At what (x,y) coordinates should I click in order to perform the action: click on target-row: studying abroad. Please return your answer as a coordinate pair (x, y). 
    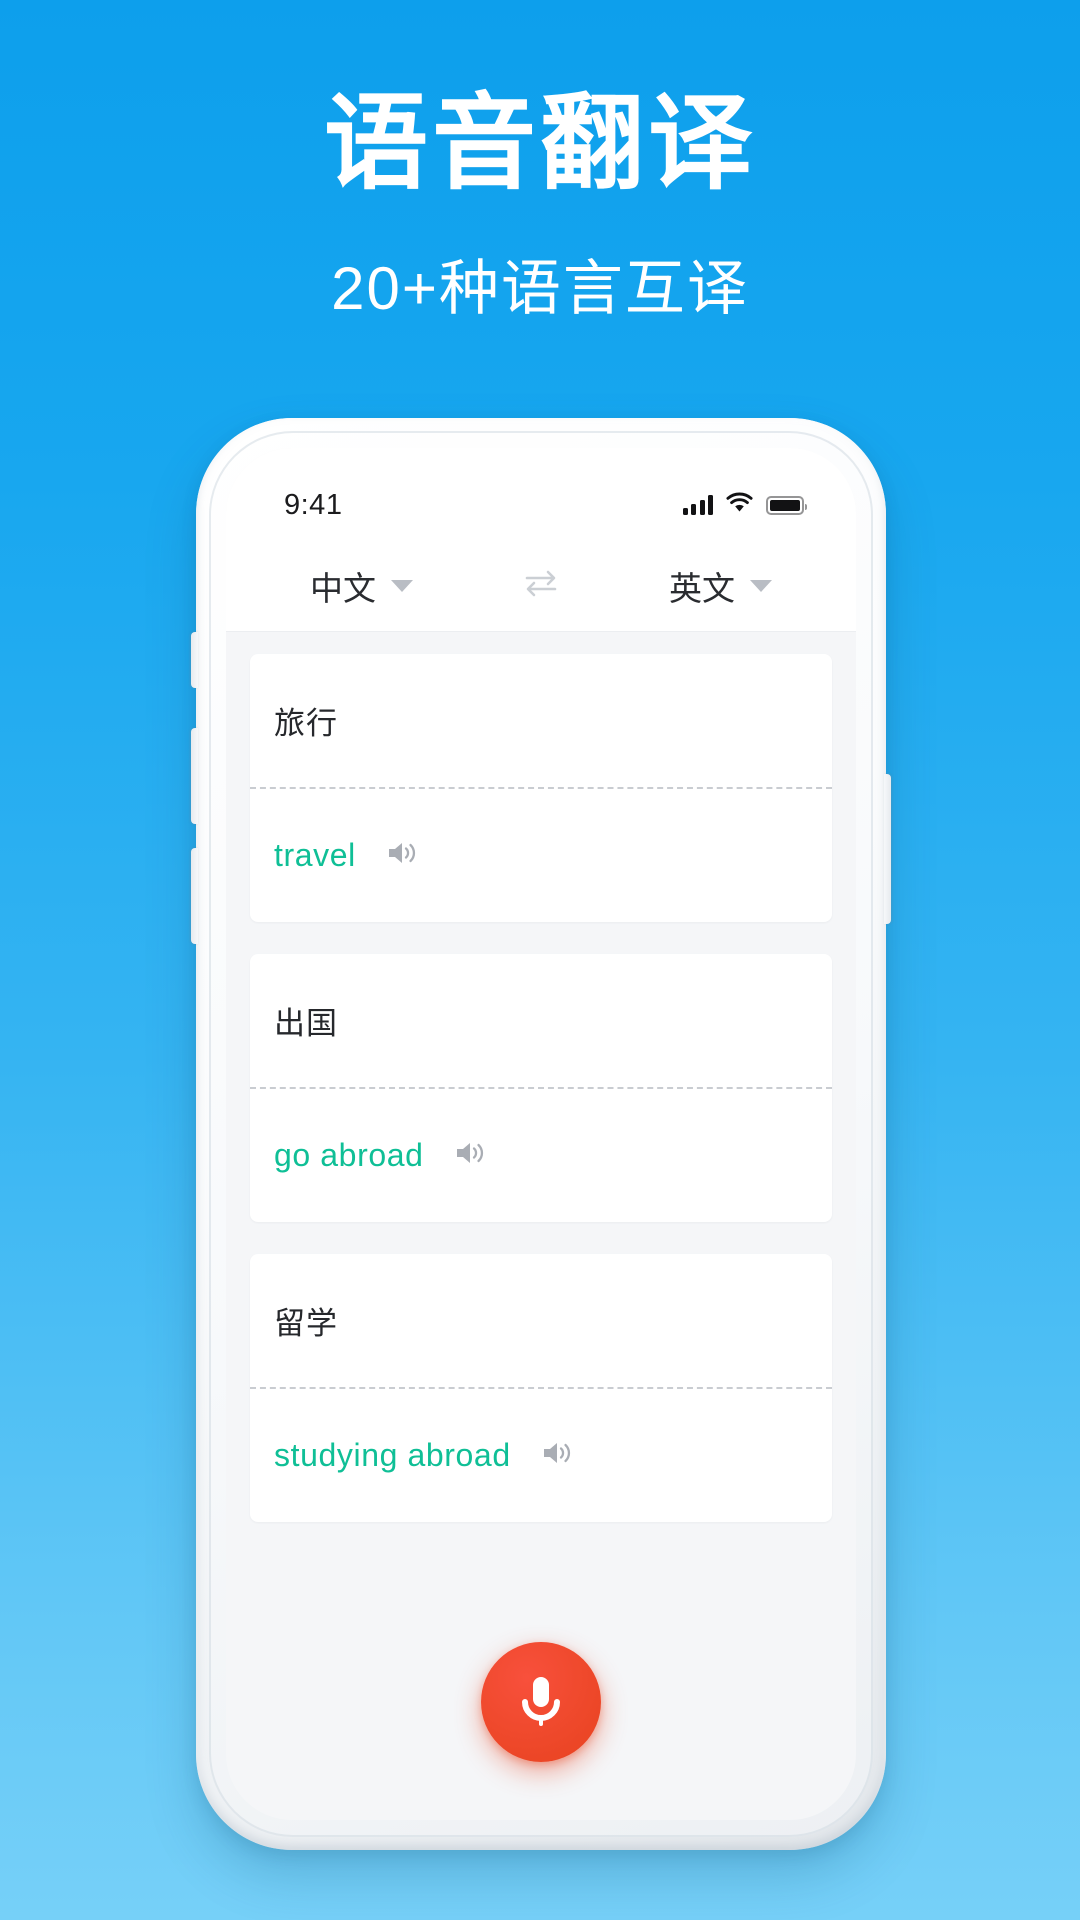
    Looking at the image, I should click on (541, 1455).